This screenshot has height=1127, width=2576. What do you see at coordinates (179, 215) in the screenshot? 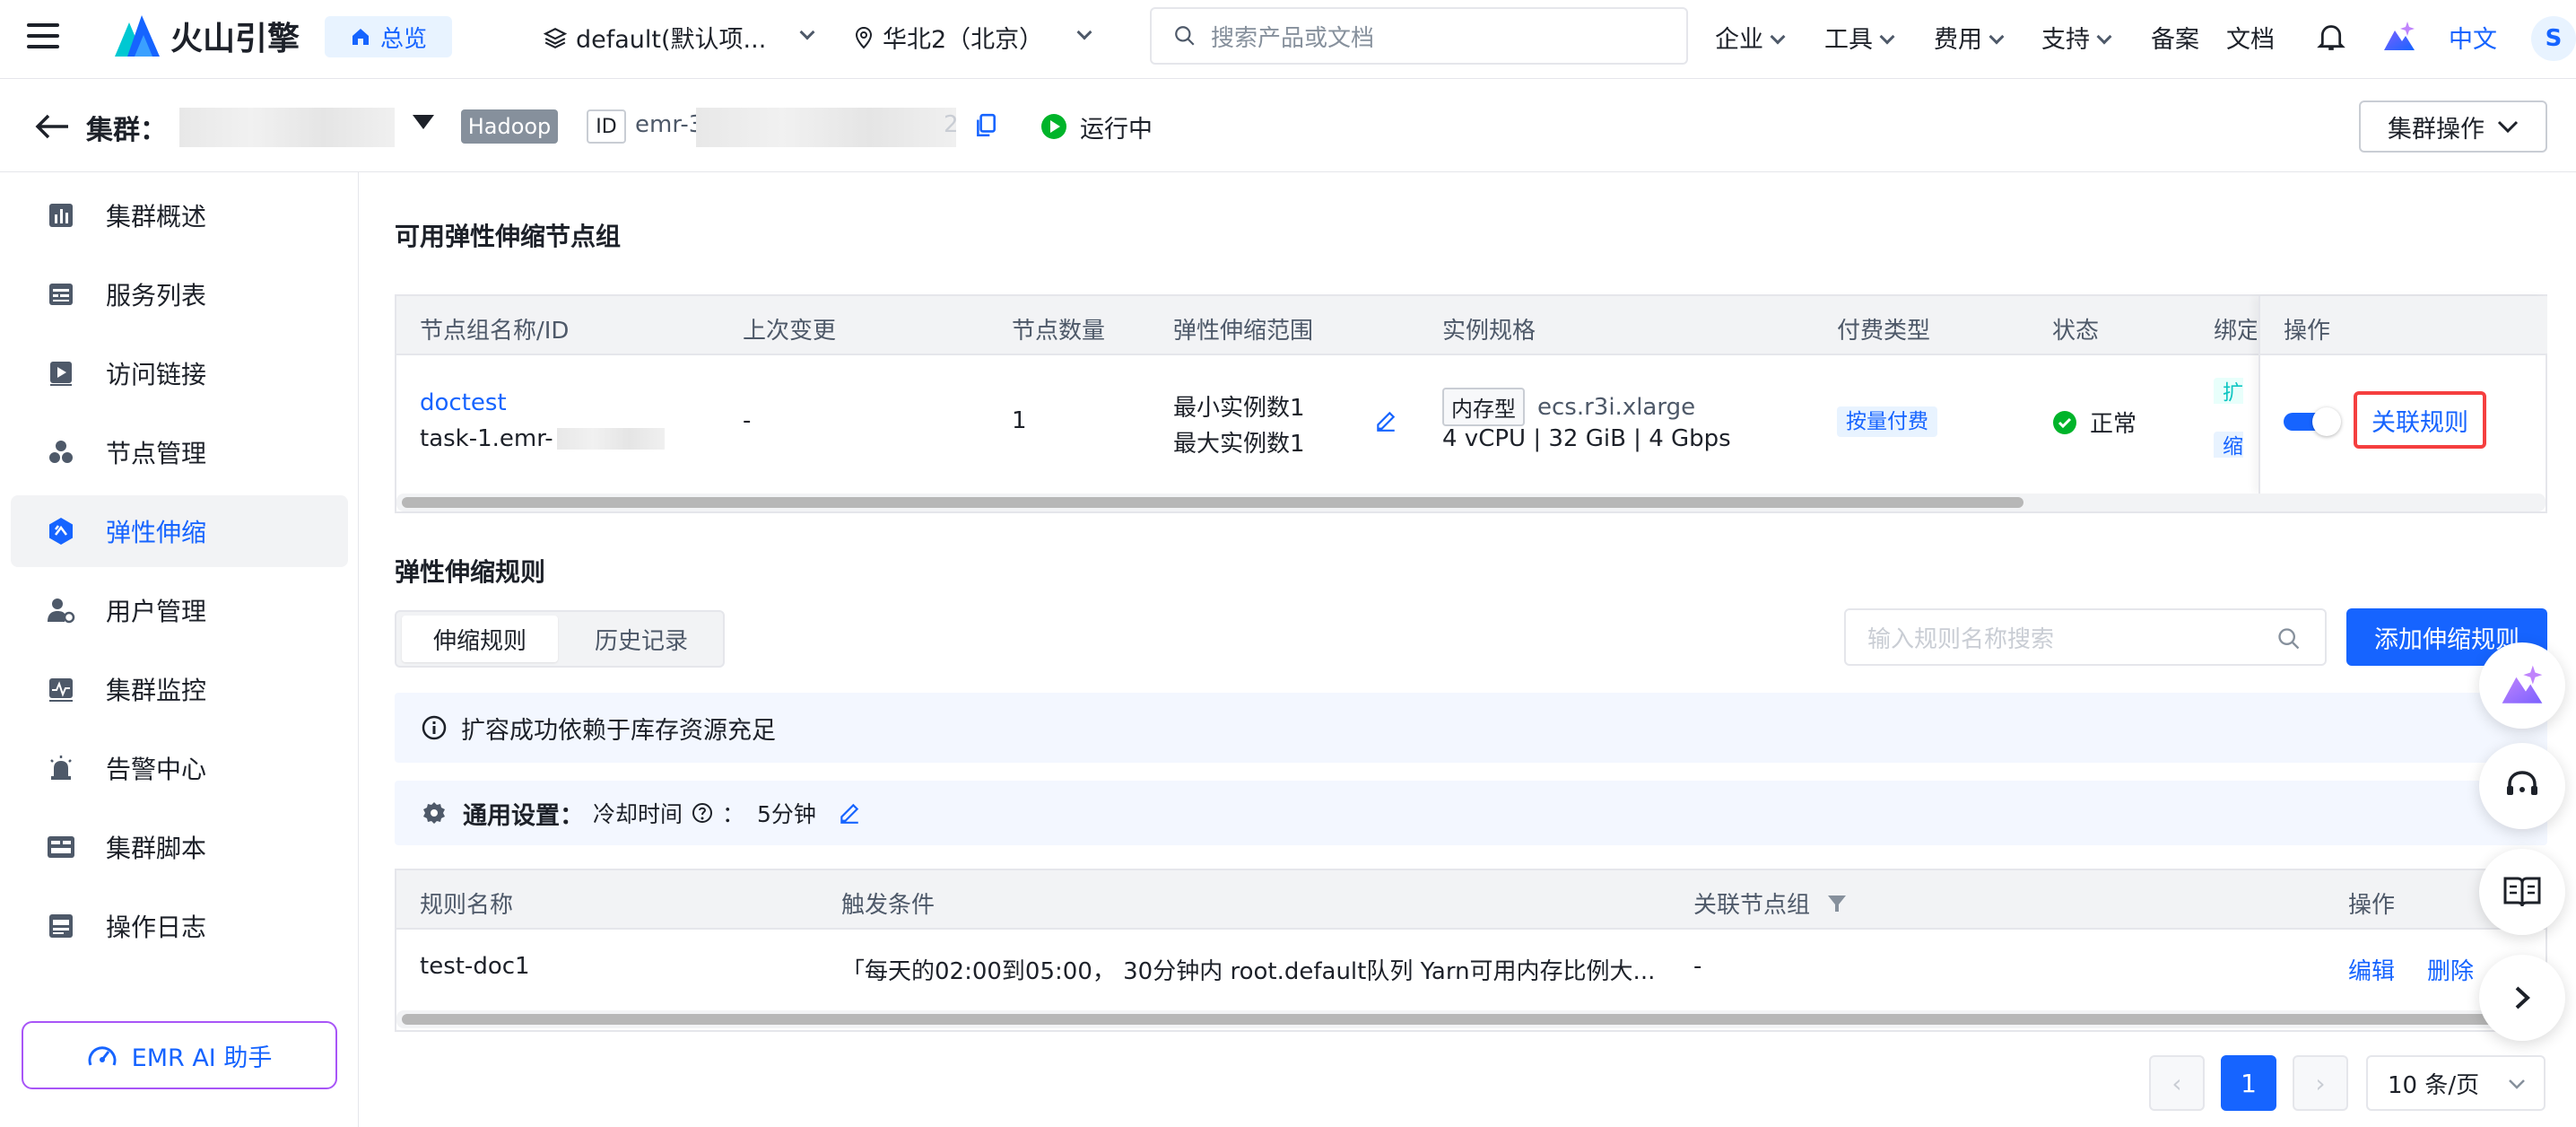
I see `sidebar-item-overview: 集群概述` at bounding box center [179, 215].